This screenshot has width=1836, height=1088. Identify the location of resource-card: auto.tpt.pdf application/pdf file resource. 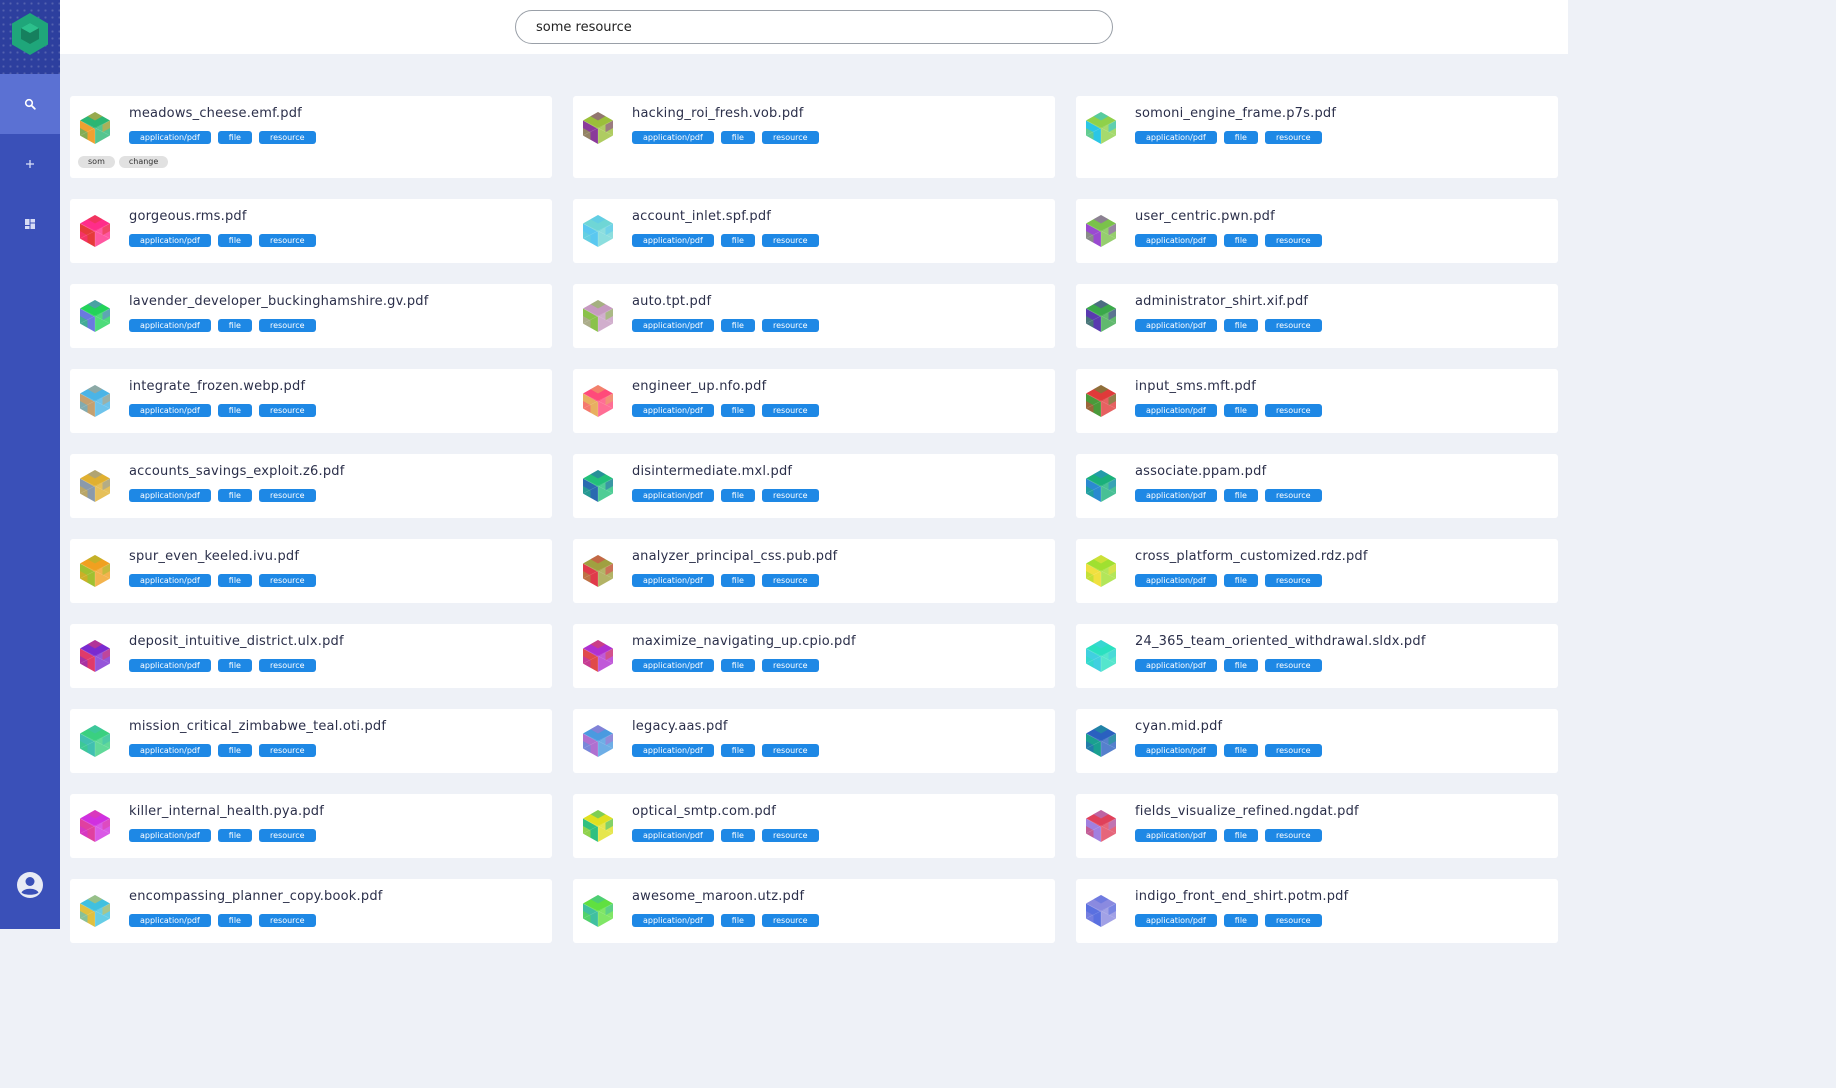
(814, 316).